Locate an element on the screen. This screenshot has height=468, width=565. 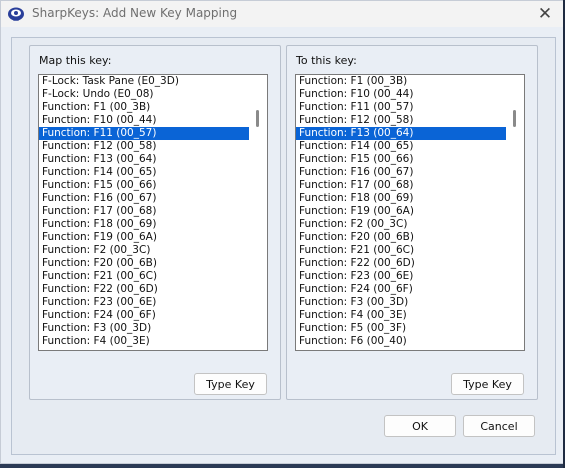
target-type-key-button: Type Key is located at coordinates (487, 384).